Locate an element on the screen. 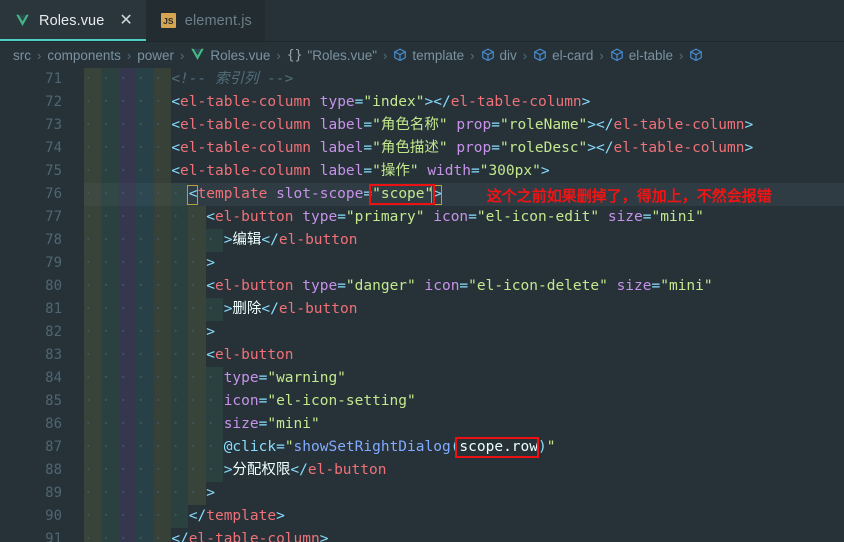 The height and width of the screenshot is (542, 844). code-line-text: · · · · · · · · icon="el-icon-setting" is located at coordinates (250, 401).